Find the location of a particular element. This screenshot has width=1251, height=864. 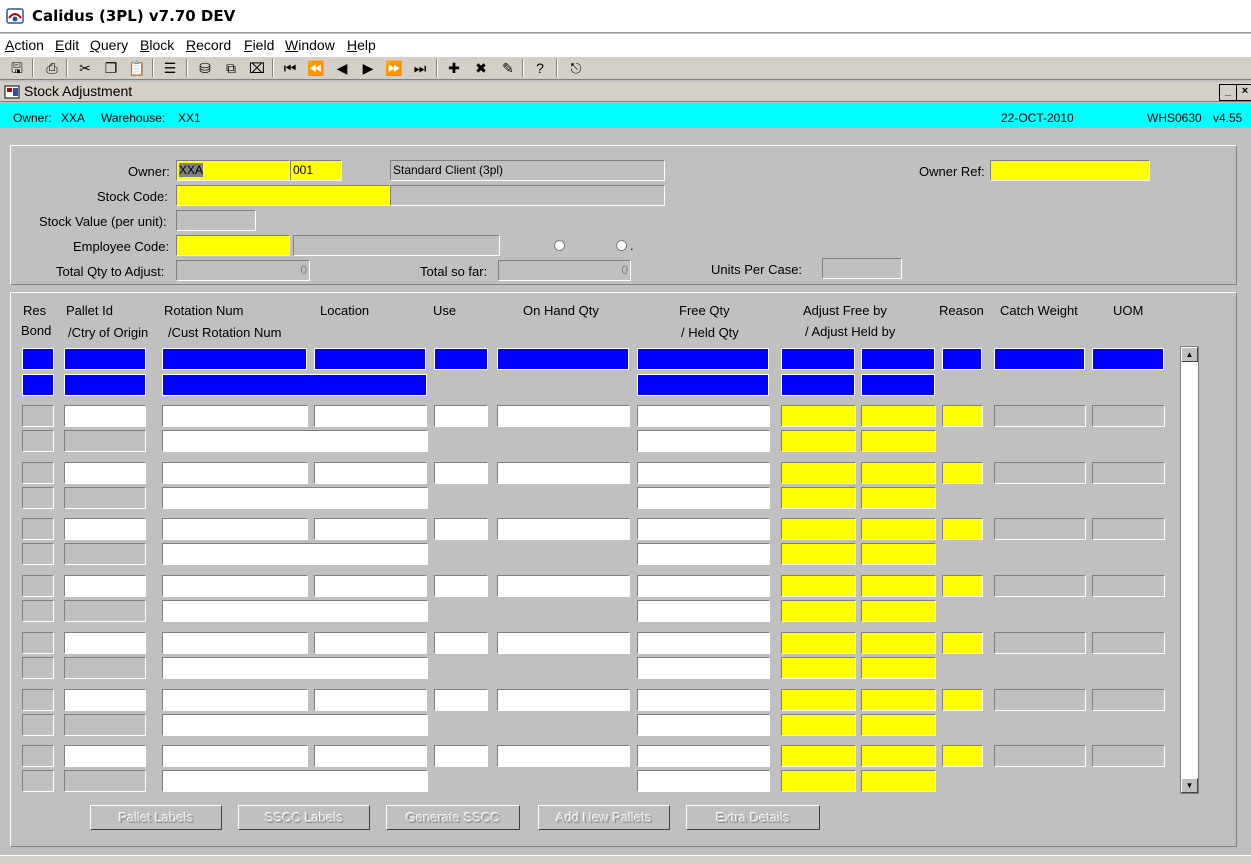

row-6-adjust-free-field is located at coordinates (818, 700).